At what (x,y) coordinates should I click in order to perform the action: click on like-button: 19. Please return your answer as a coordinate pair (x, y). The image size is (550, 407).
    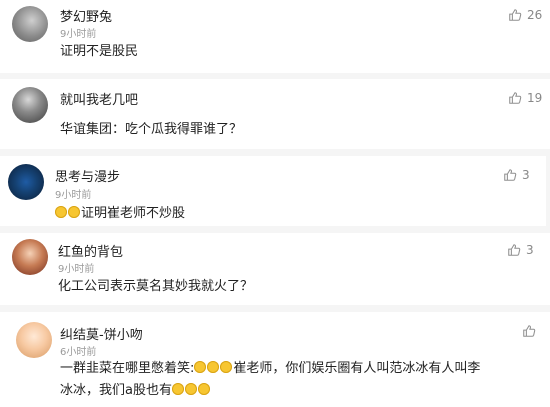
    Looking at the image, I should click on (525, 98).